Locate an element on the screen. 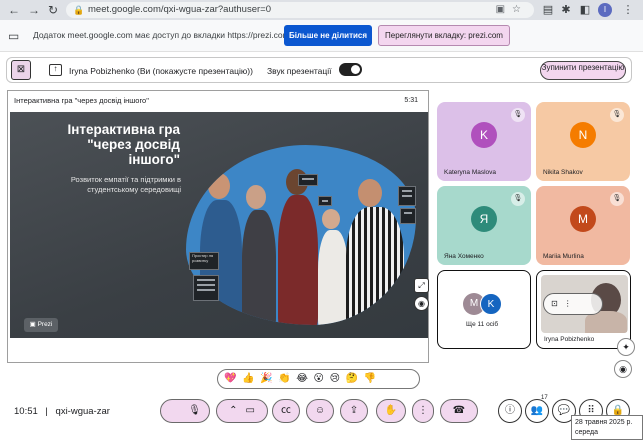 This screenshot has height=440, width=643. menu-dots-icon: ⋮ is located at coordinates (628, 10).